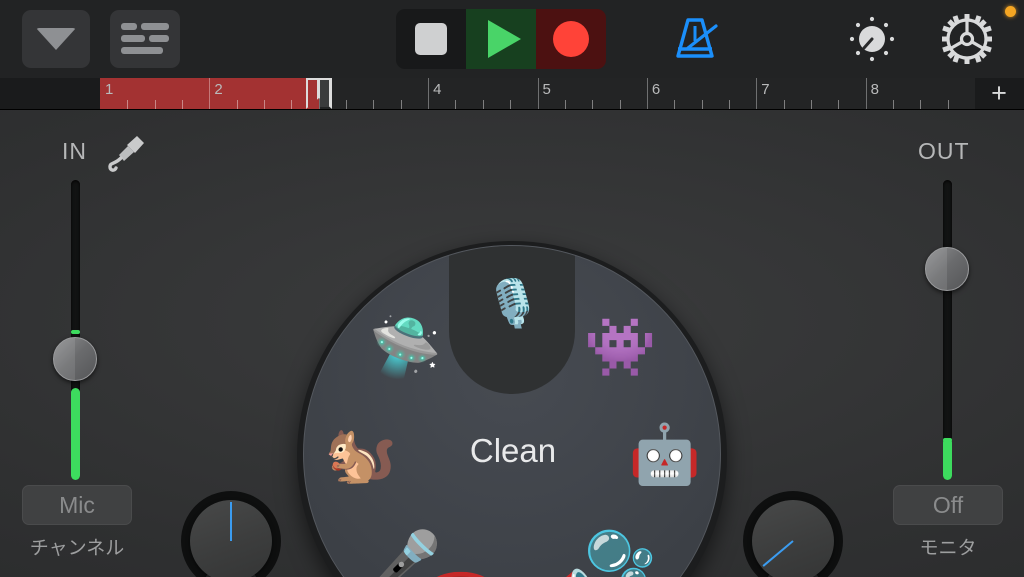 The height and width of the screenshot is (577, 1024). I want to click on ruler-bar-number: 2, so click(218, 89).